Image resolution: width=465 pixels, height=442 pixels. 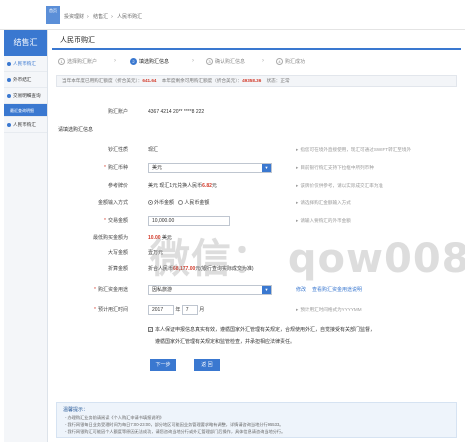 I want to click on account-row: 购汇账户 4367 4214 20** ****8 222, so click(x=256, y=112).